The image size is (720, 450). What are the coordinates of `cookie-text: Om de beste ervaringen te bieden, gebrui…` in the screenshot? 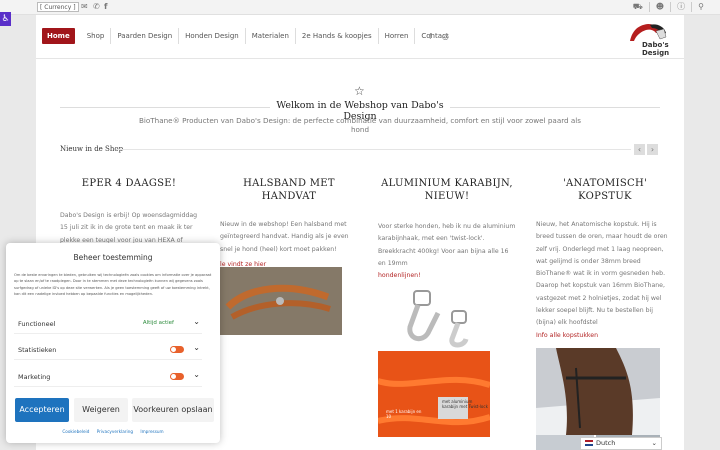 It's located at (113, 284).